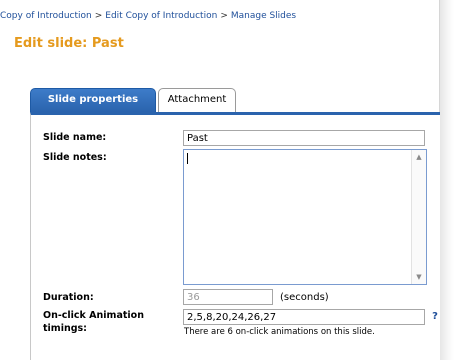 Image resolution: width=454 pixels, height=360 pixels. I want to click on duration-label: Duration:, so click(68, 297).